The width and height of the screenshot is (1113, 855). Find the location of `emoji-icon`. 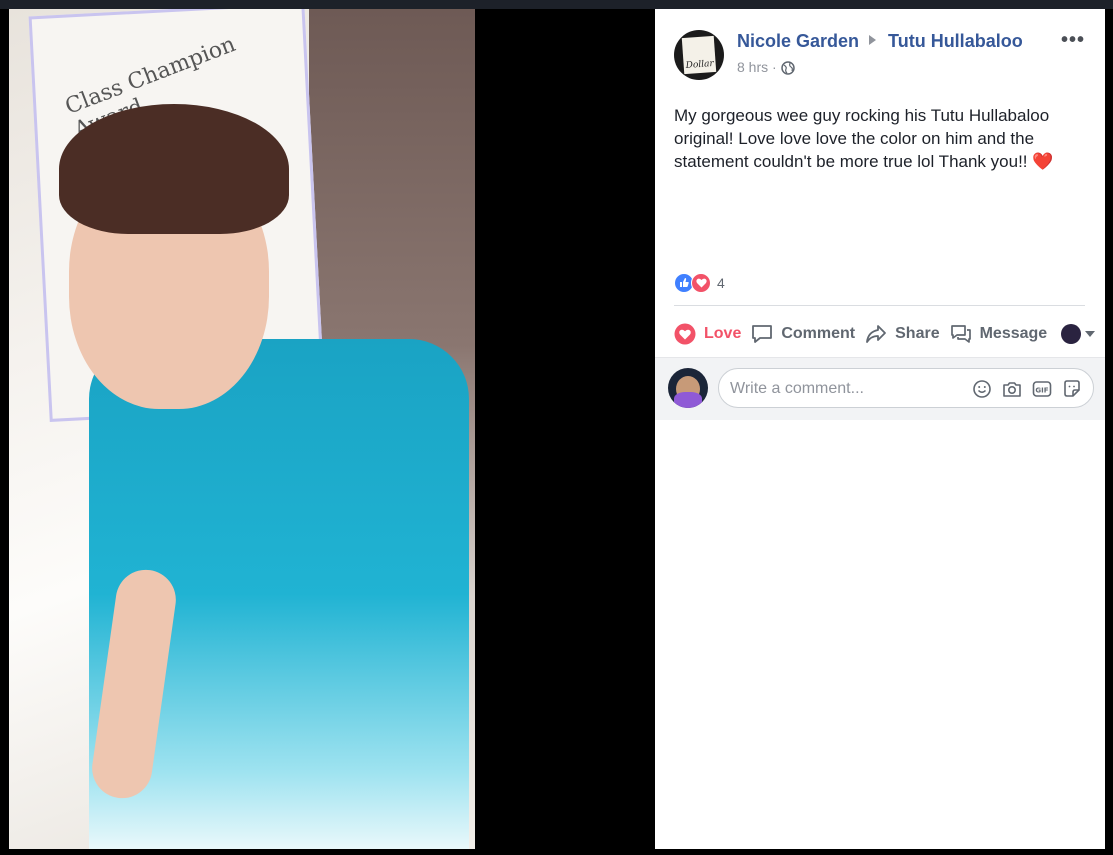

emoji-icon is located at coordinates (982, 389).